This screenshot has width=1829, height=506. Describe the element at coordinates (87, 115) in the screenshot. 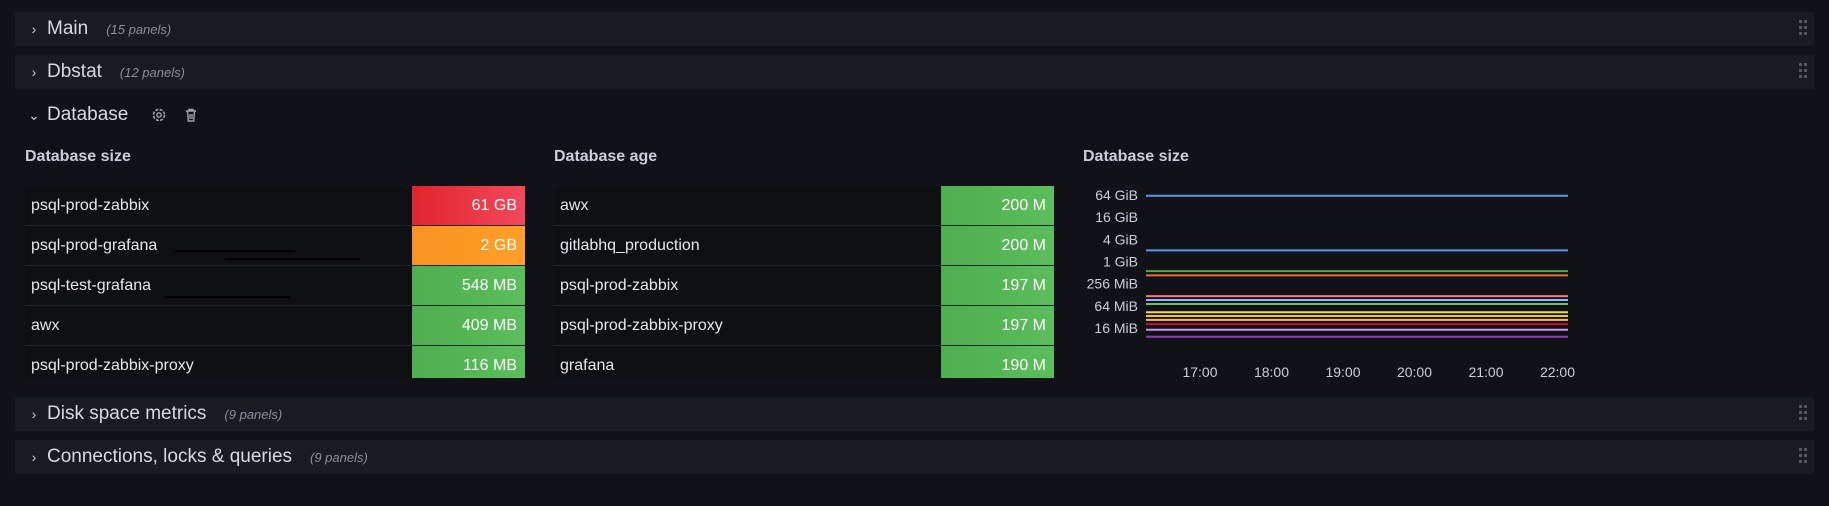

I see `row-title: Database` at that location.